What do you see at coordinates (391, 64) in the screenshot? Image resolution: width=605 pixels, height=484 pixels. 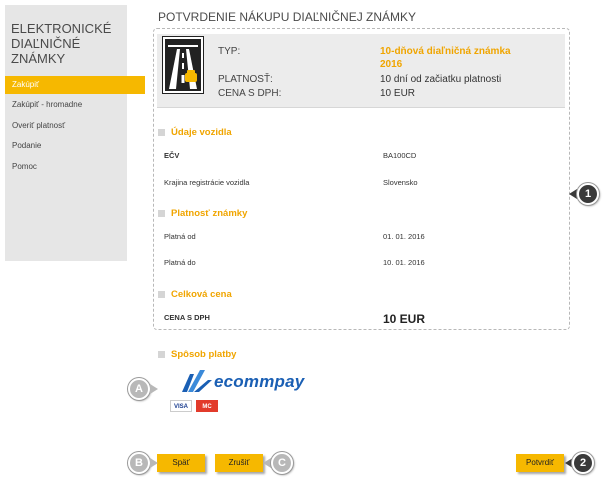 I see `type-year: 2016` at bounding box center [391, 64].